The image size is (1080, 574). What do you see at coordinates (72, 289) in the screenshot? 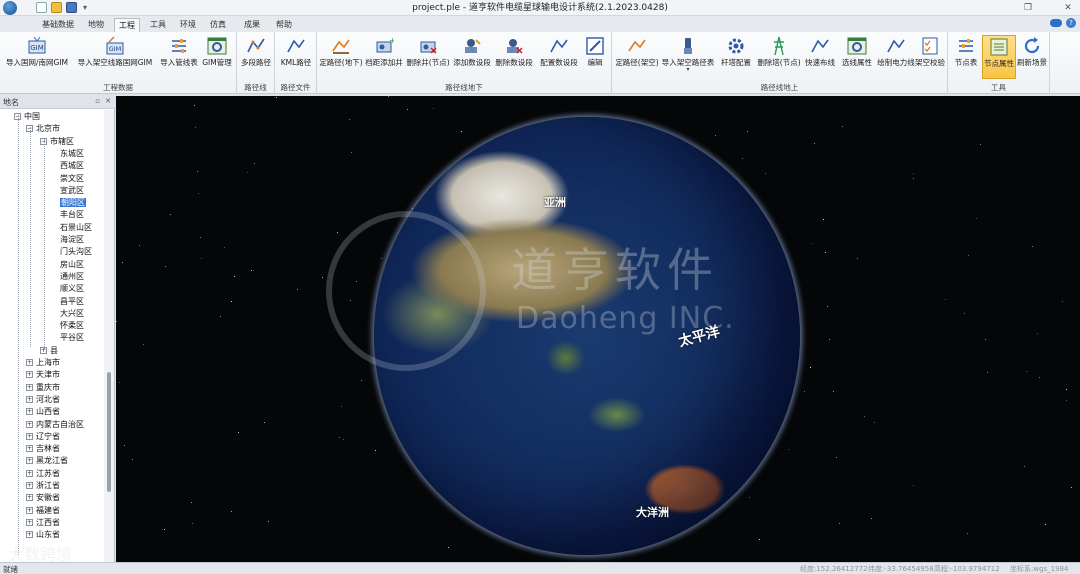
I see `tree-node: 顺义区` at bounding box center [72, 289].